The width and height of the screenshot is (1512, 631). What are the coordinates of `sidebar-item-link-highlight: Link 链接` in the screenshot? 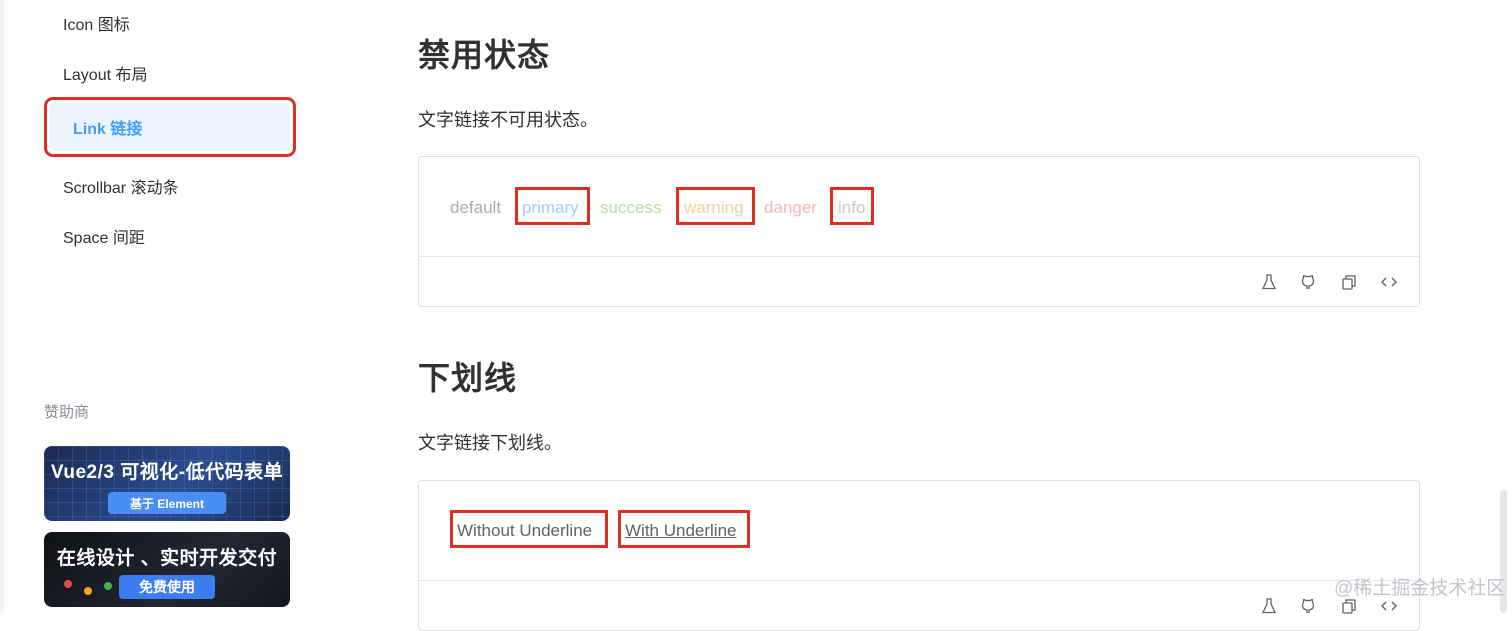 It's located at (170, 127).